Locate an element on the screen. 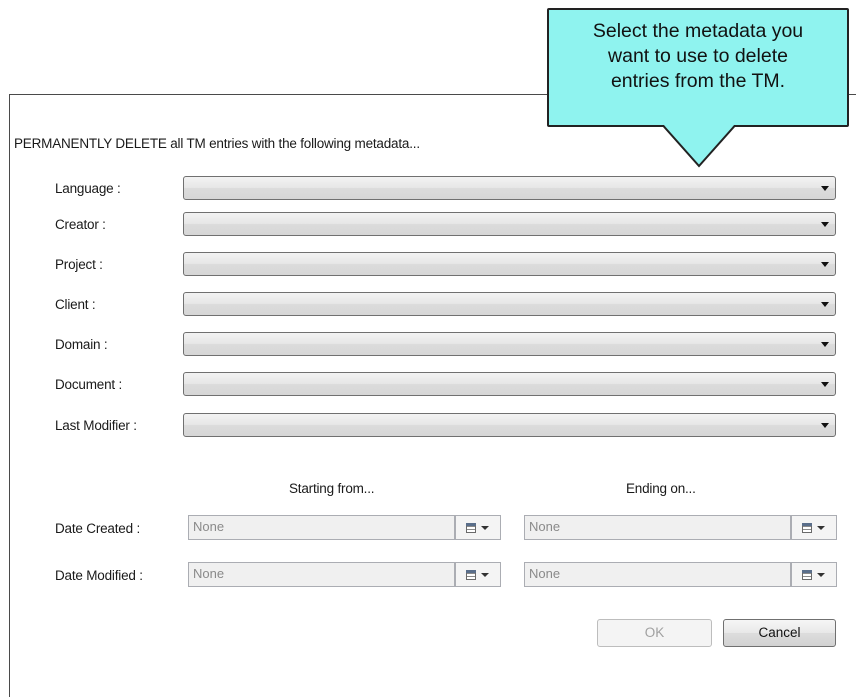 The width and height of the screenshot is (856, 697). callout-pointer is located at coordinates (699, 146).